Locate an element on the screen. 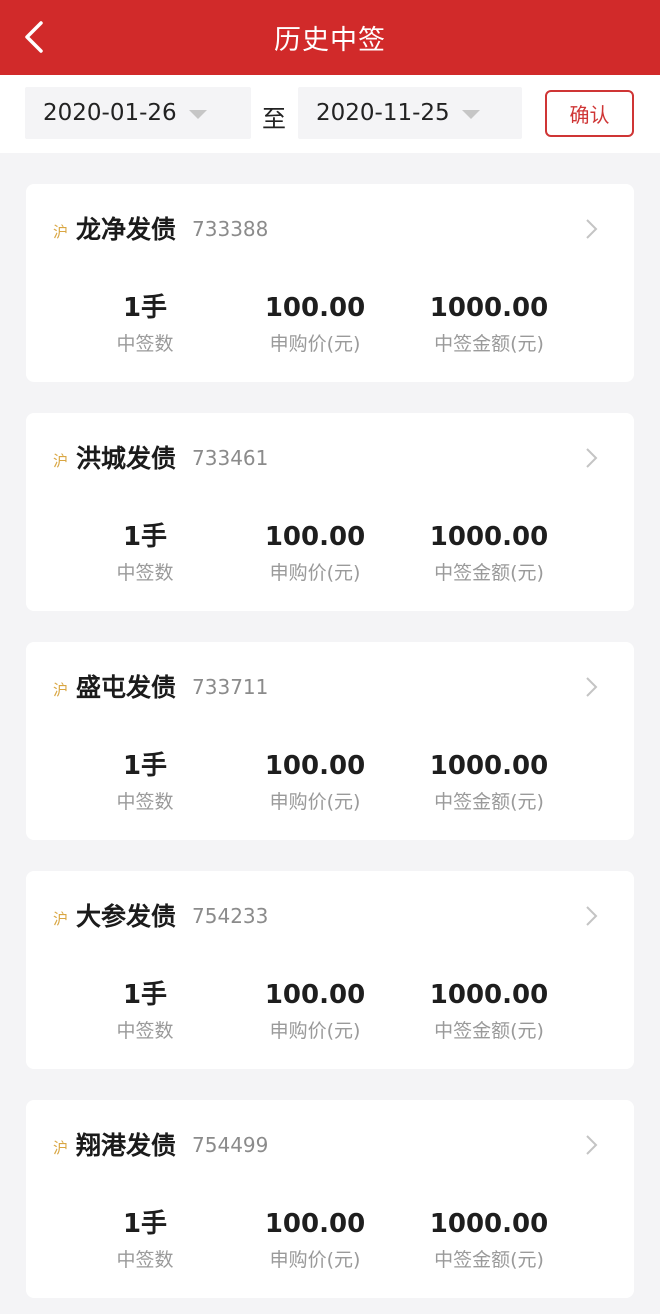 The width and height of the screenshot is (660, 1314). card-header: 沪 翔港发债 754499 is located at coordinates (160, 1144).